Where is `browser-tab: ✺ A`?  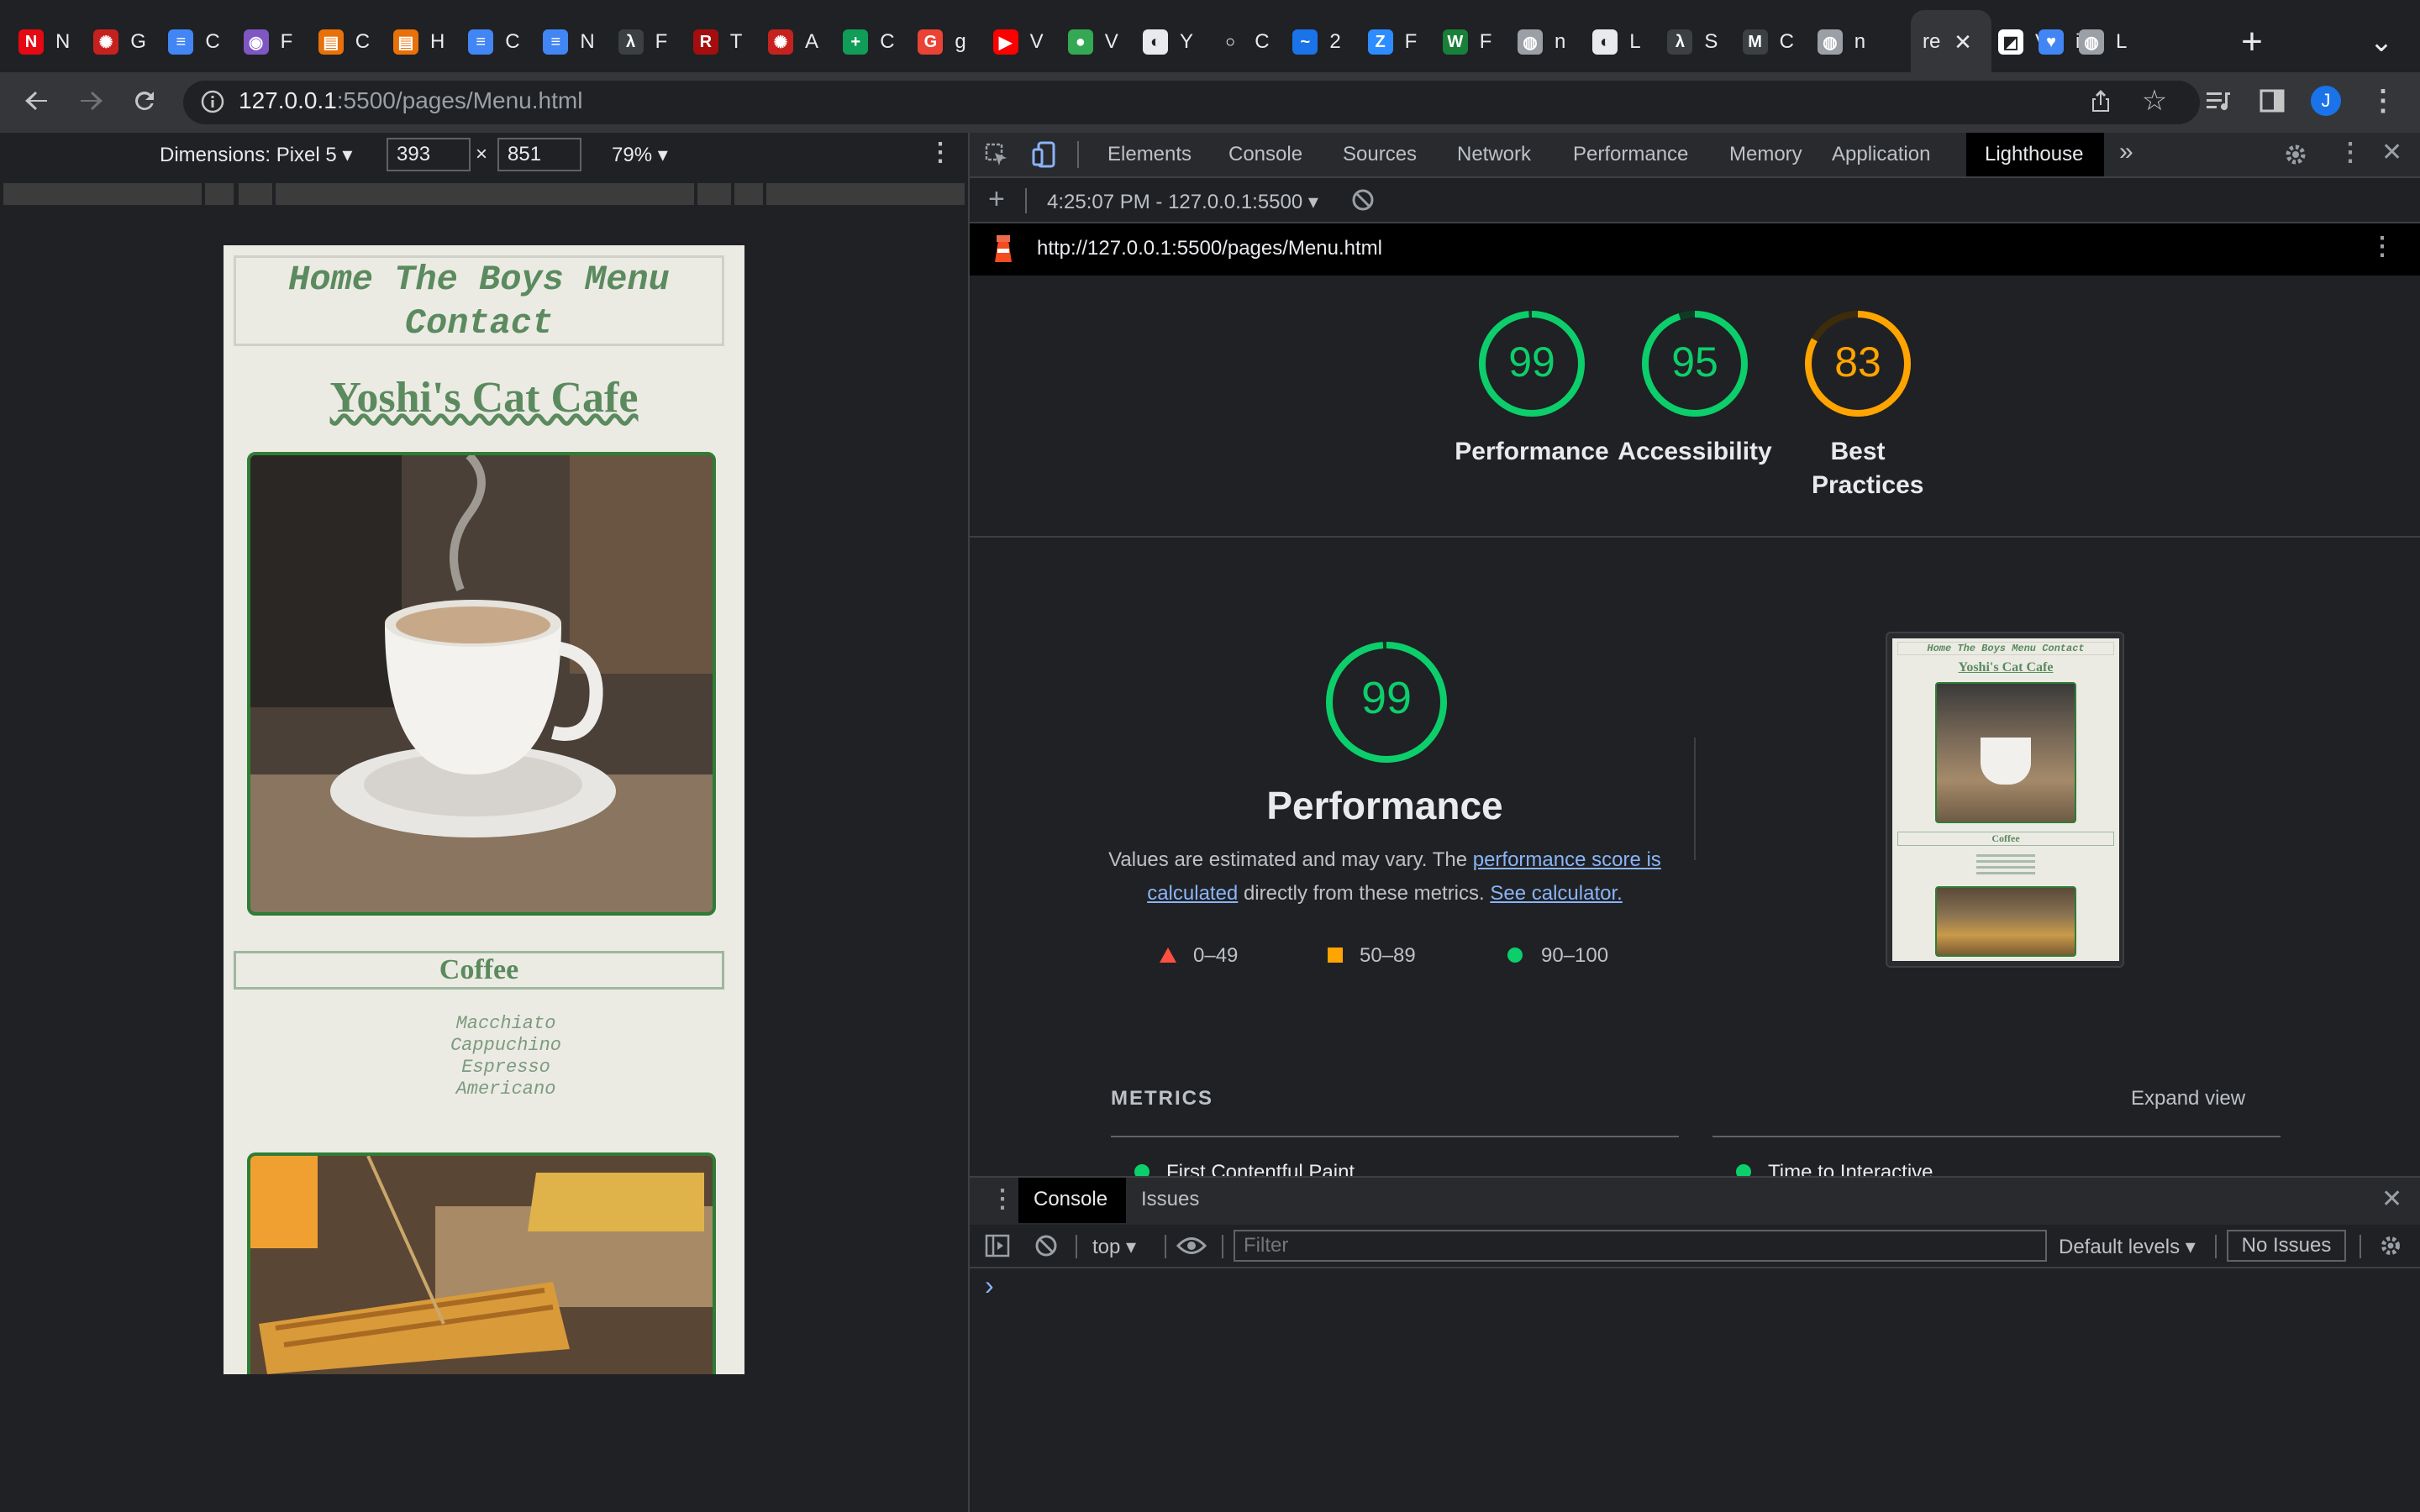
browser-tab: ✺ A is located at coordinates (793, 42).